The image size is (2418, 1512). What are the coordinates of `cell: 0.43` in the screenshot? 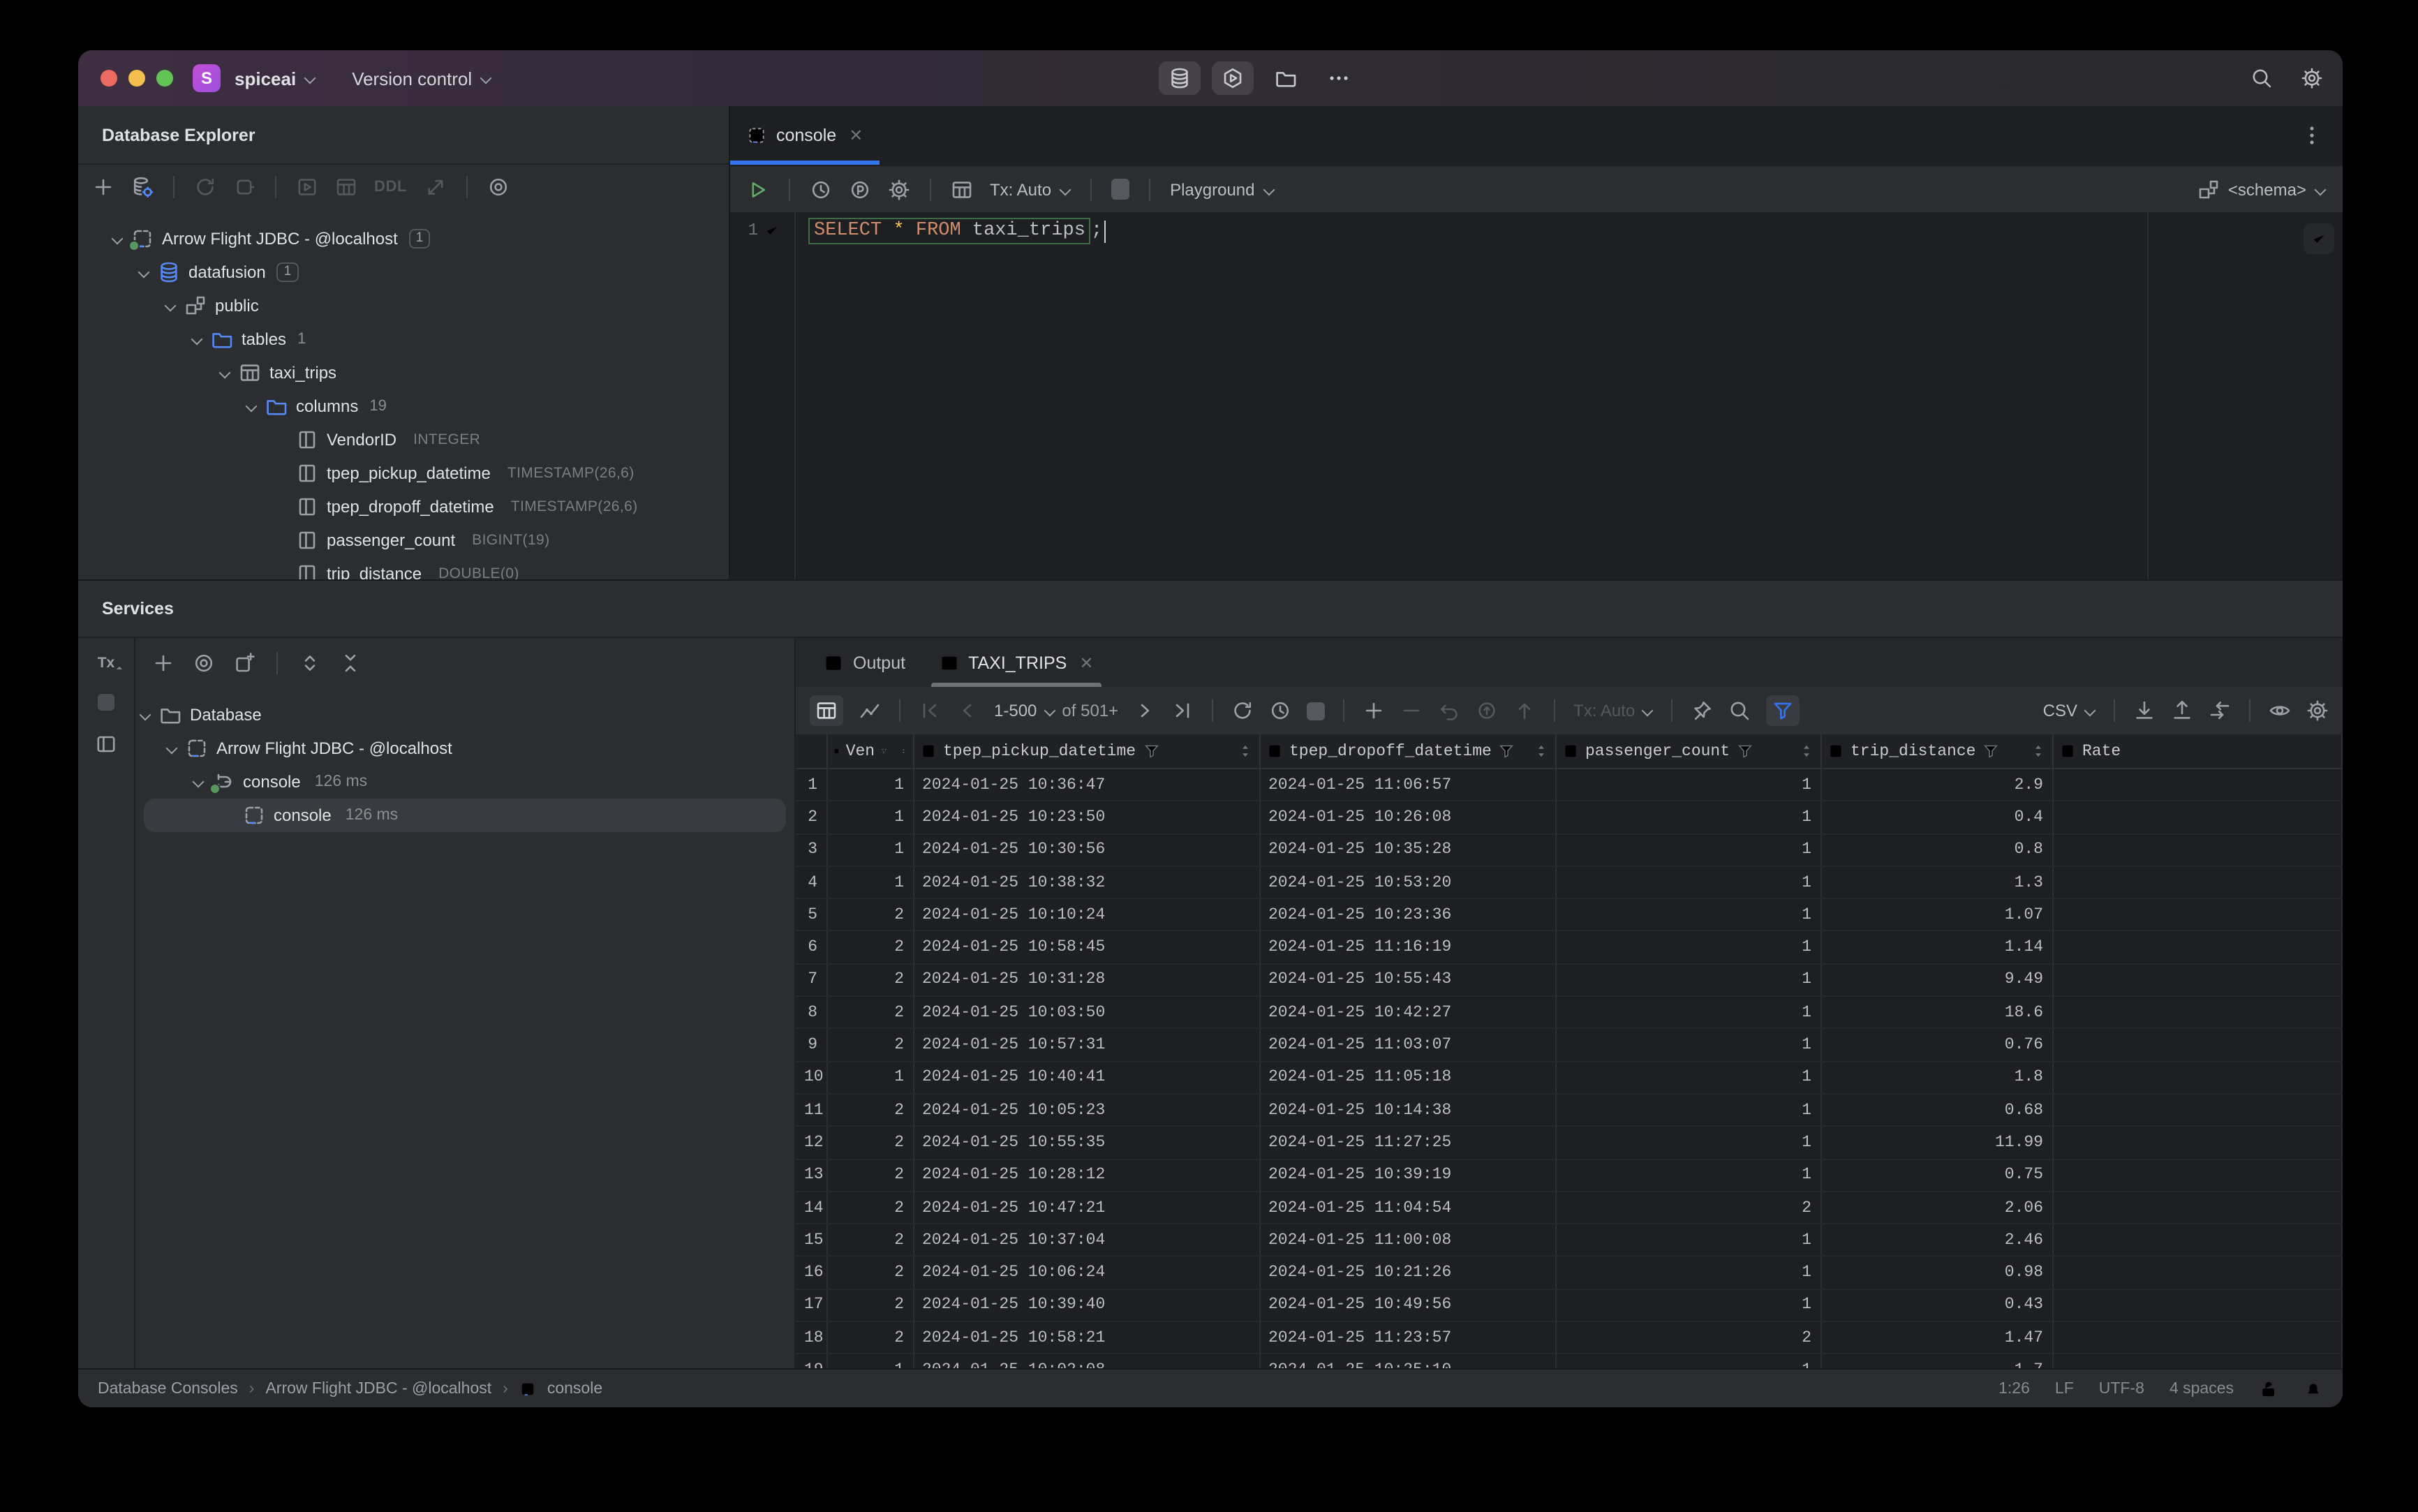 It's located at (1936, 1306).